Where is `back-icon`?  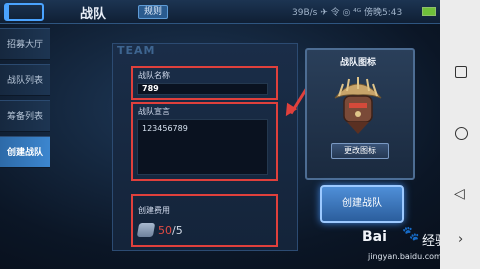
back-icon is located at coordinates (24, 12).